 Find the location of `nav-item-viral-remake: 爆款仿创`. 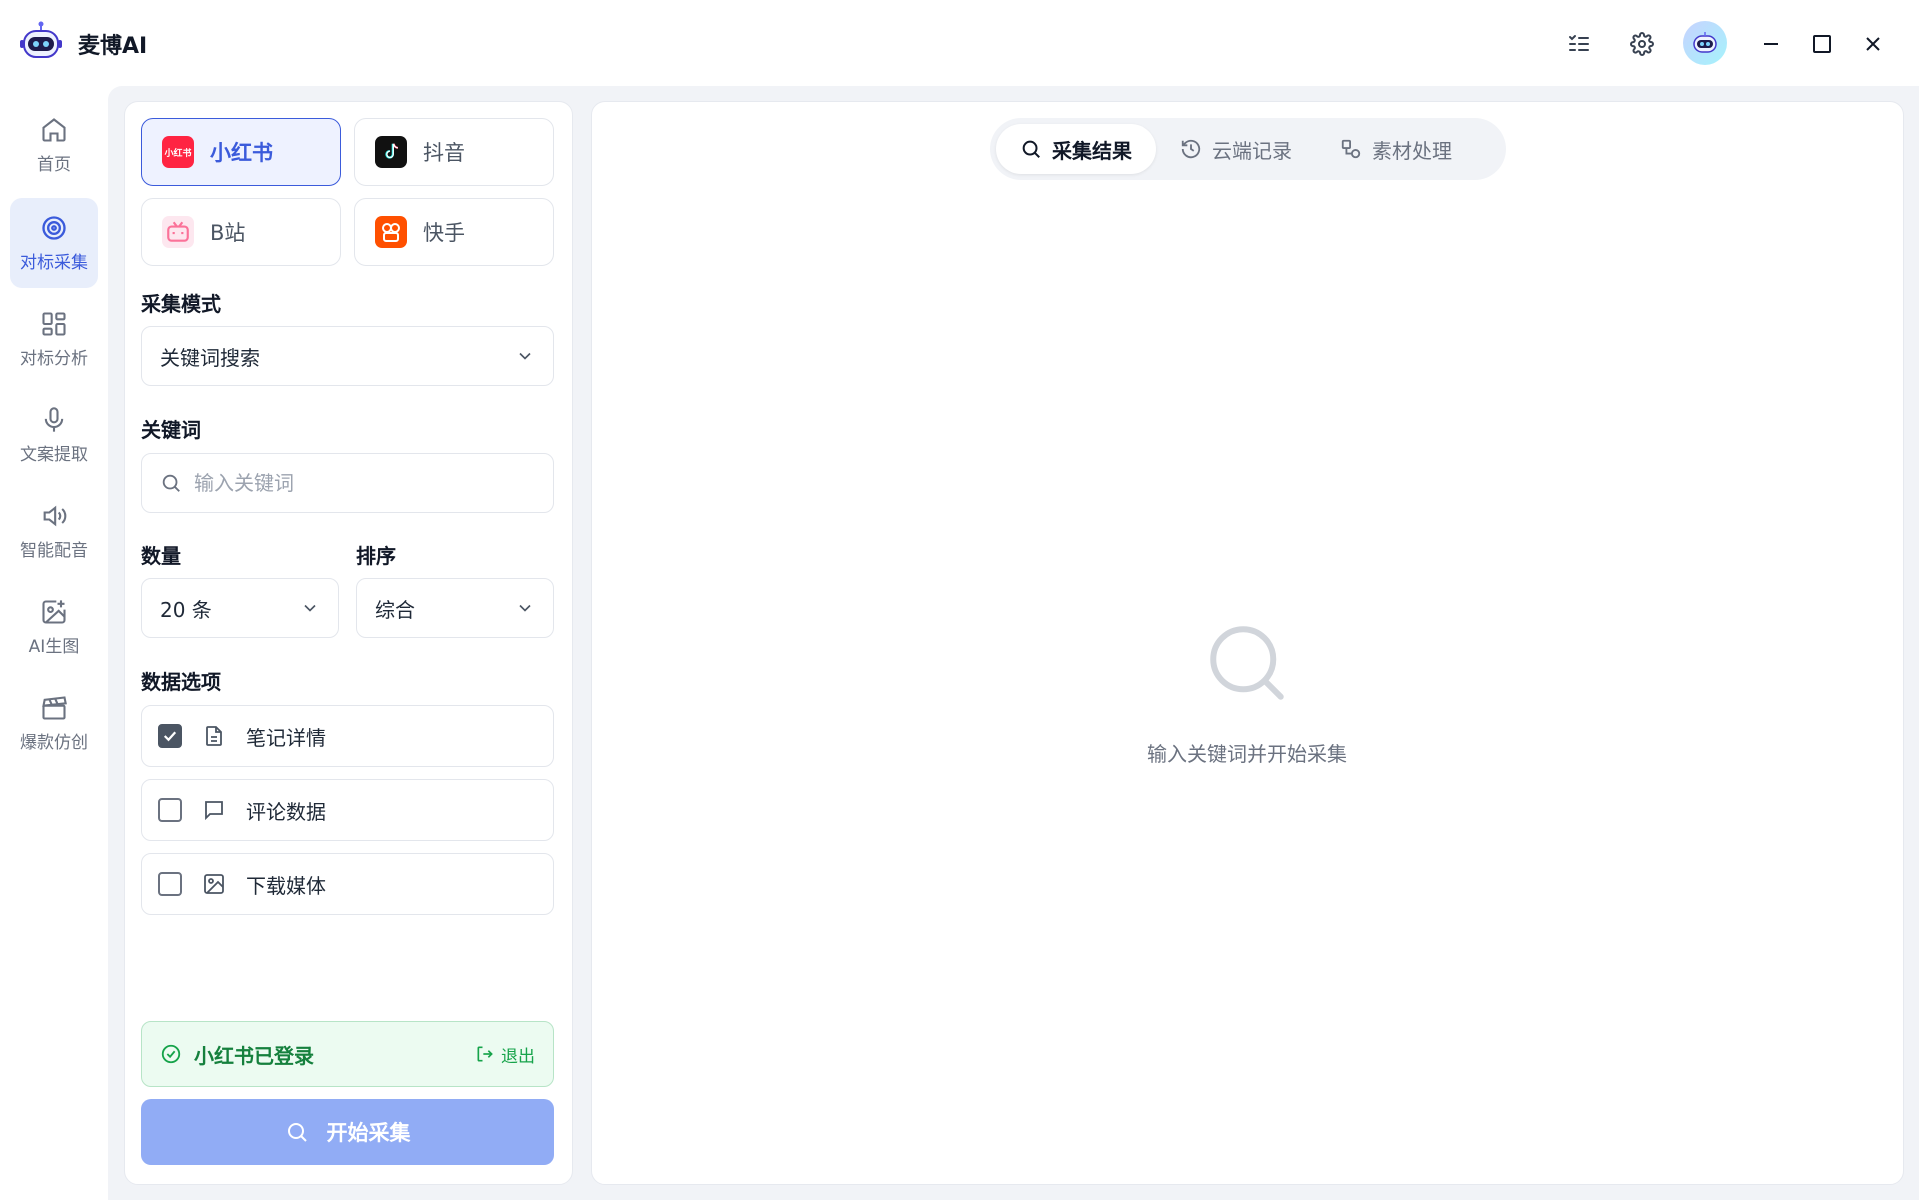

nav-item-viral-remake: 爆款仿创 is located at coordinates (54, 723).